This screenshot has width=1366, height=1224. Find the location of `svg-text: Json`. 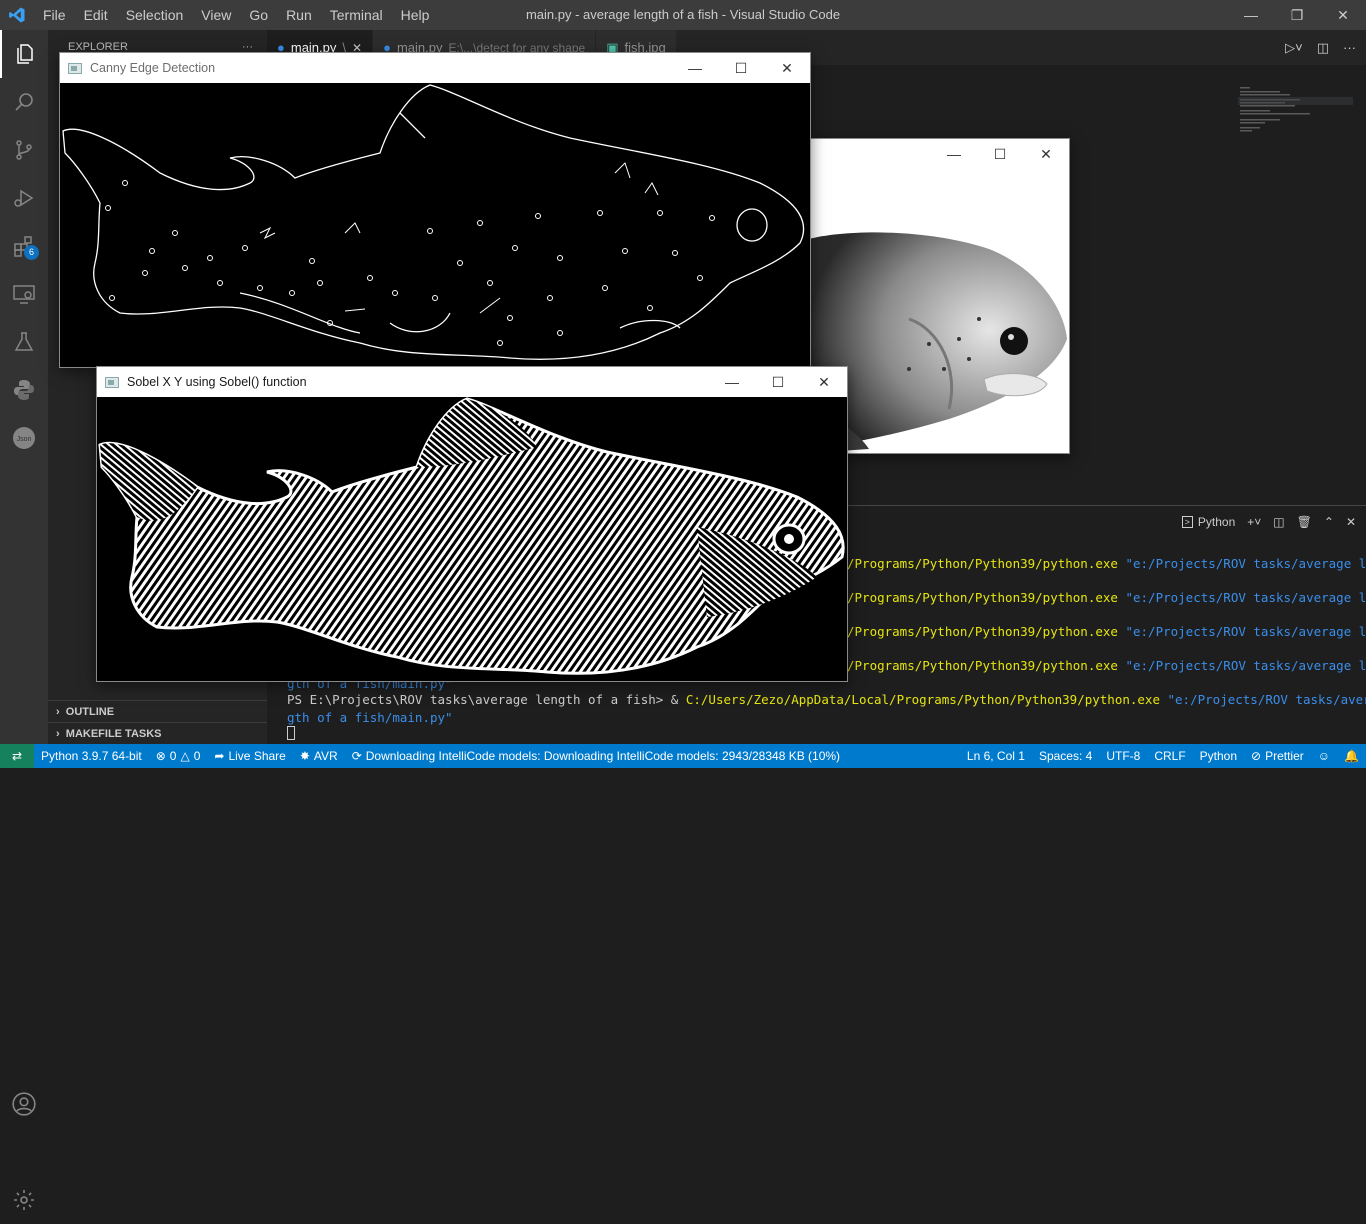

svg-text: Json is located at coordinates (24, 439).